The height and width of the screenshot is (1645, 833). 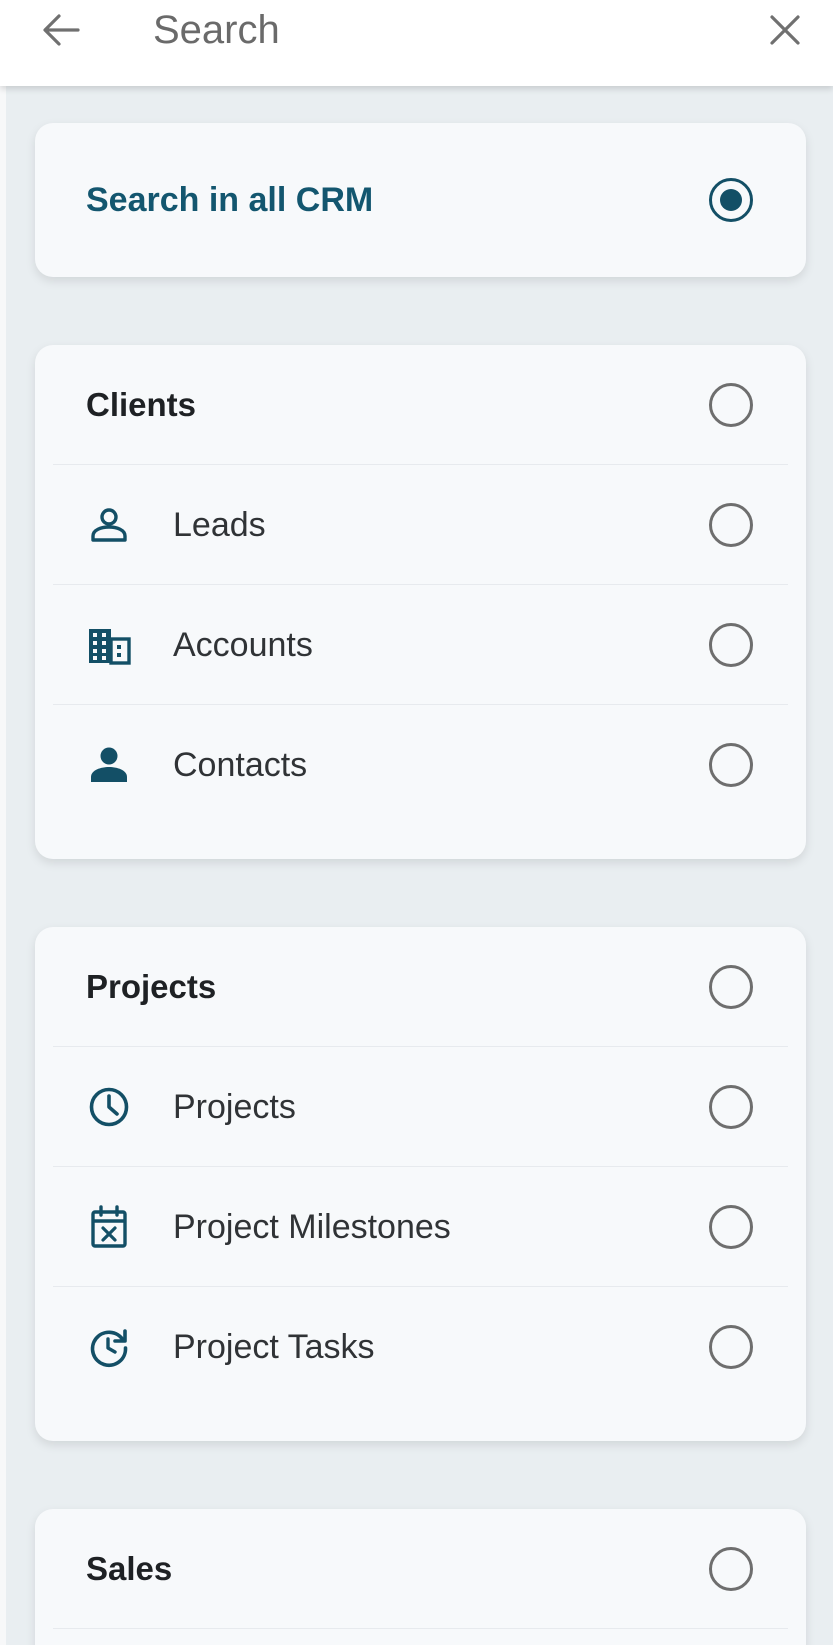 I want to click on project-tasks-radio, so click(x=731, y=1347).